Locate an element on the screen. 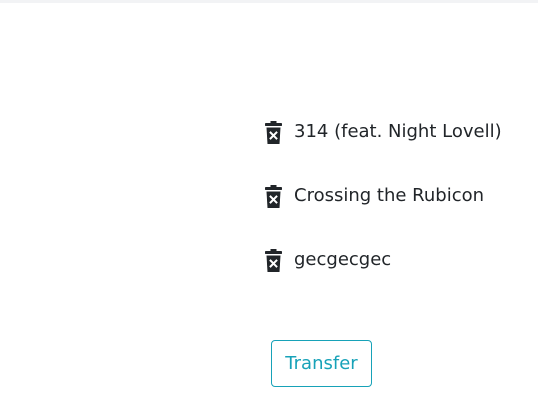  top-divider is located at coordinates (269, 1).